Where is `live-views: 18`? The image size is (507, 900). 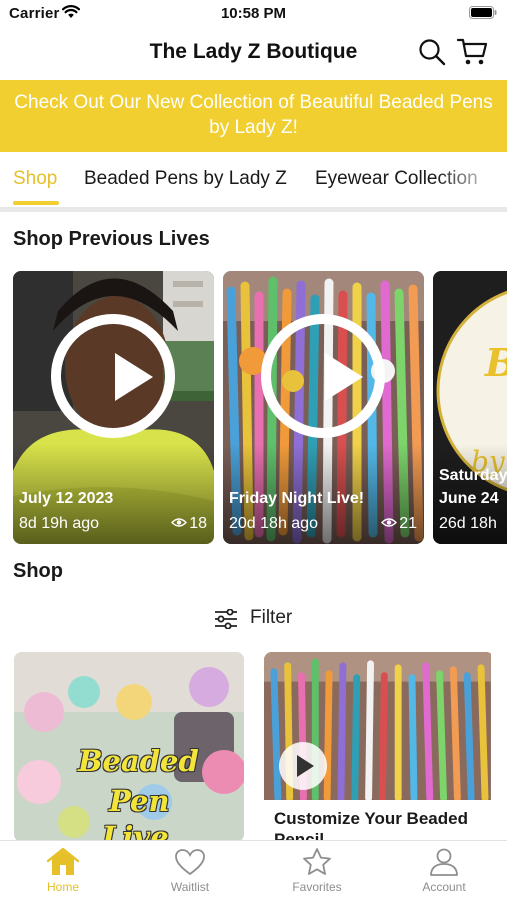
live-views: 18 is located at coordinates (189, 524).